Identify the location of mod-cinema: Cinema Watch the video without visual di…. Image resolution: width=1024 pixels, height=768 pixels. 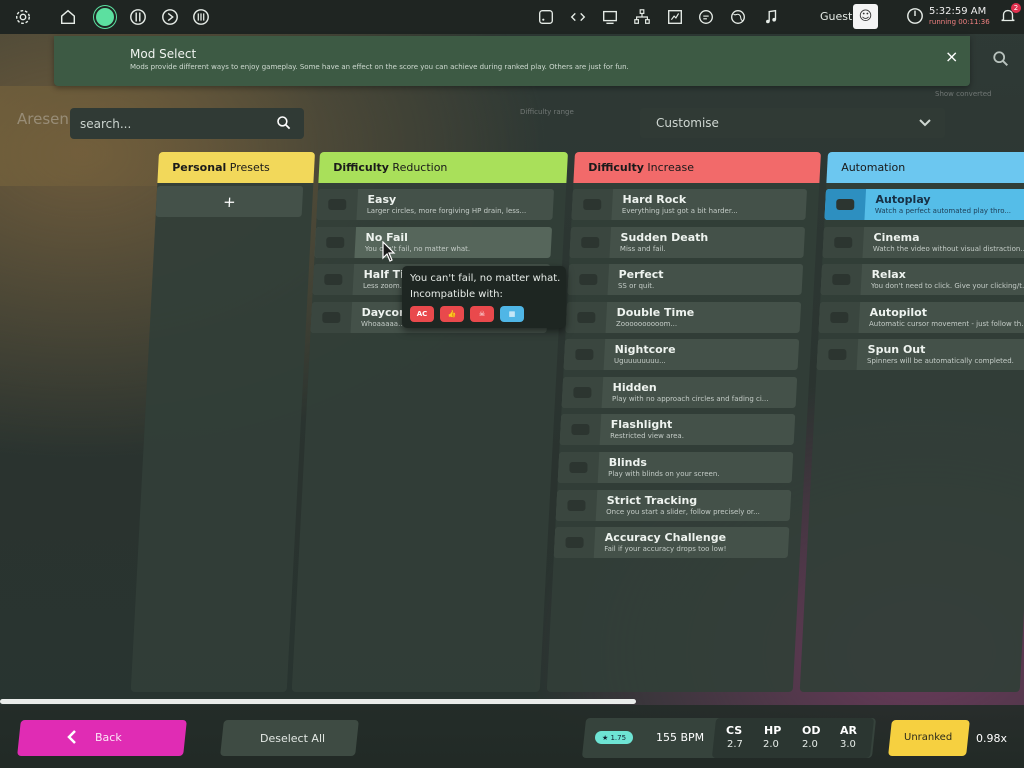
(923, 242).